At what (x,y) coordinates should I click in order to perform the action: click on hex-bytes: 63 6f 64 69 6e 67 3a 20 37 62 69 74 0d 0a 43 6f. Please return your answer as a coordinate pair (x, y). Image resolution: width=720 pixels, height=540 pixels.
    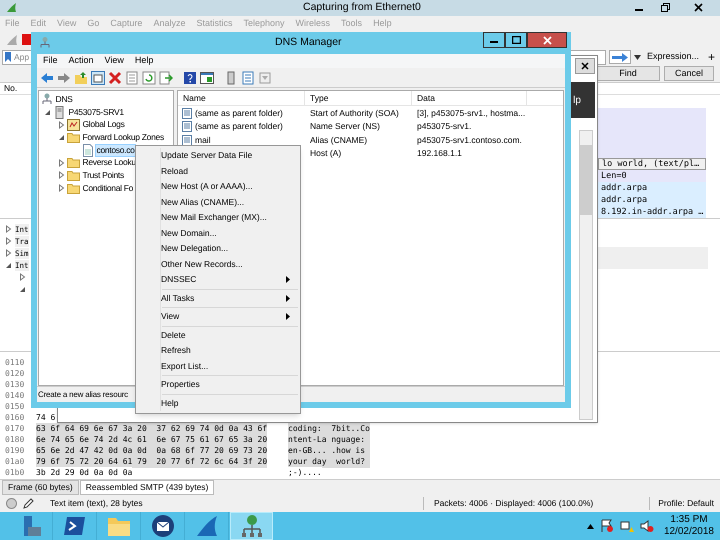
    Looking at the image, I should click on (152, 429).